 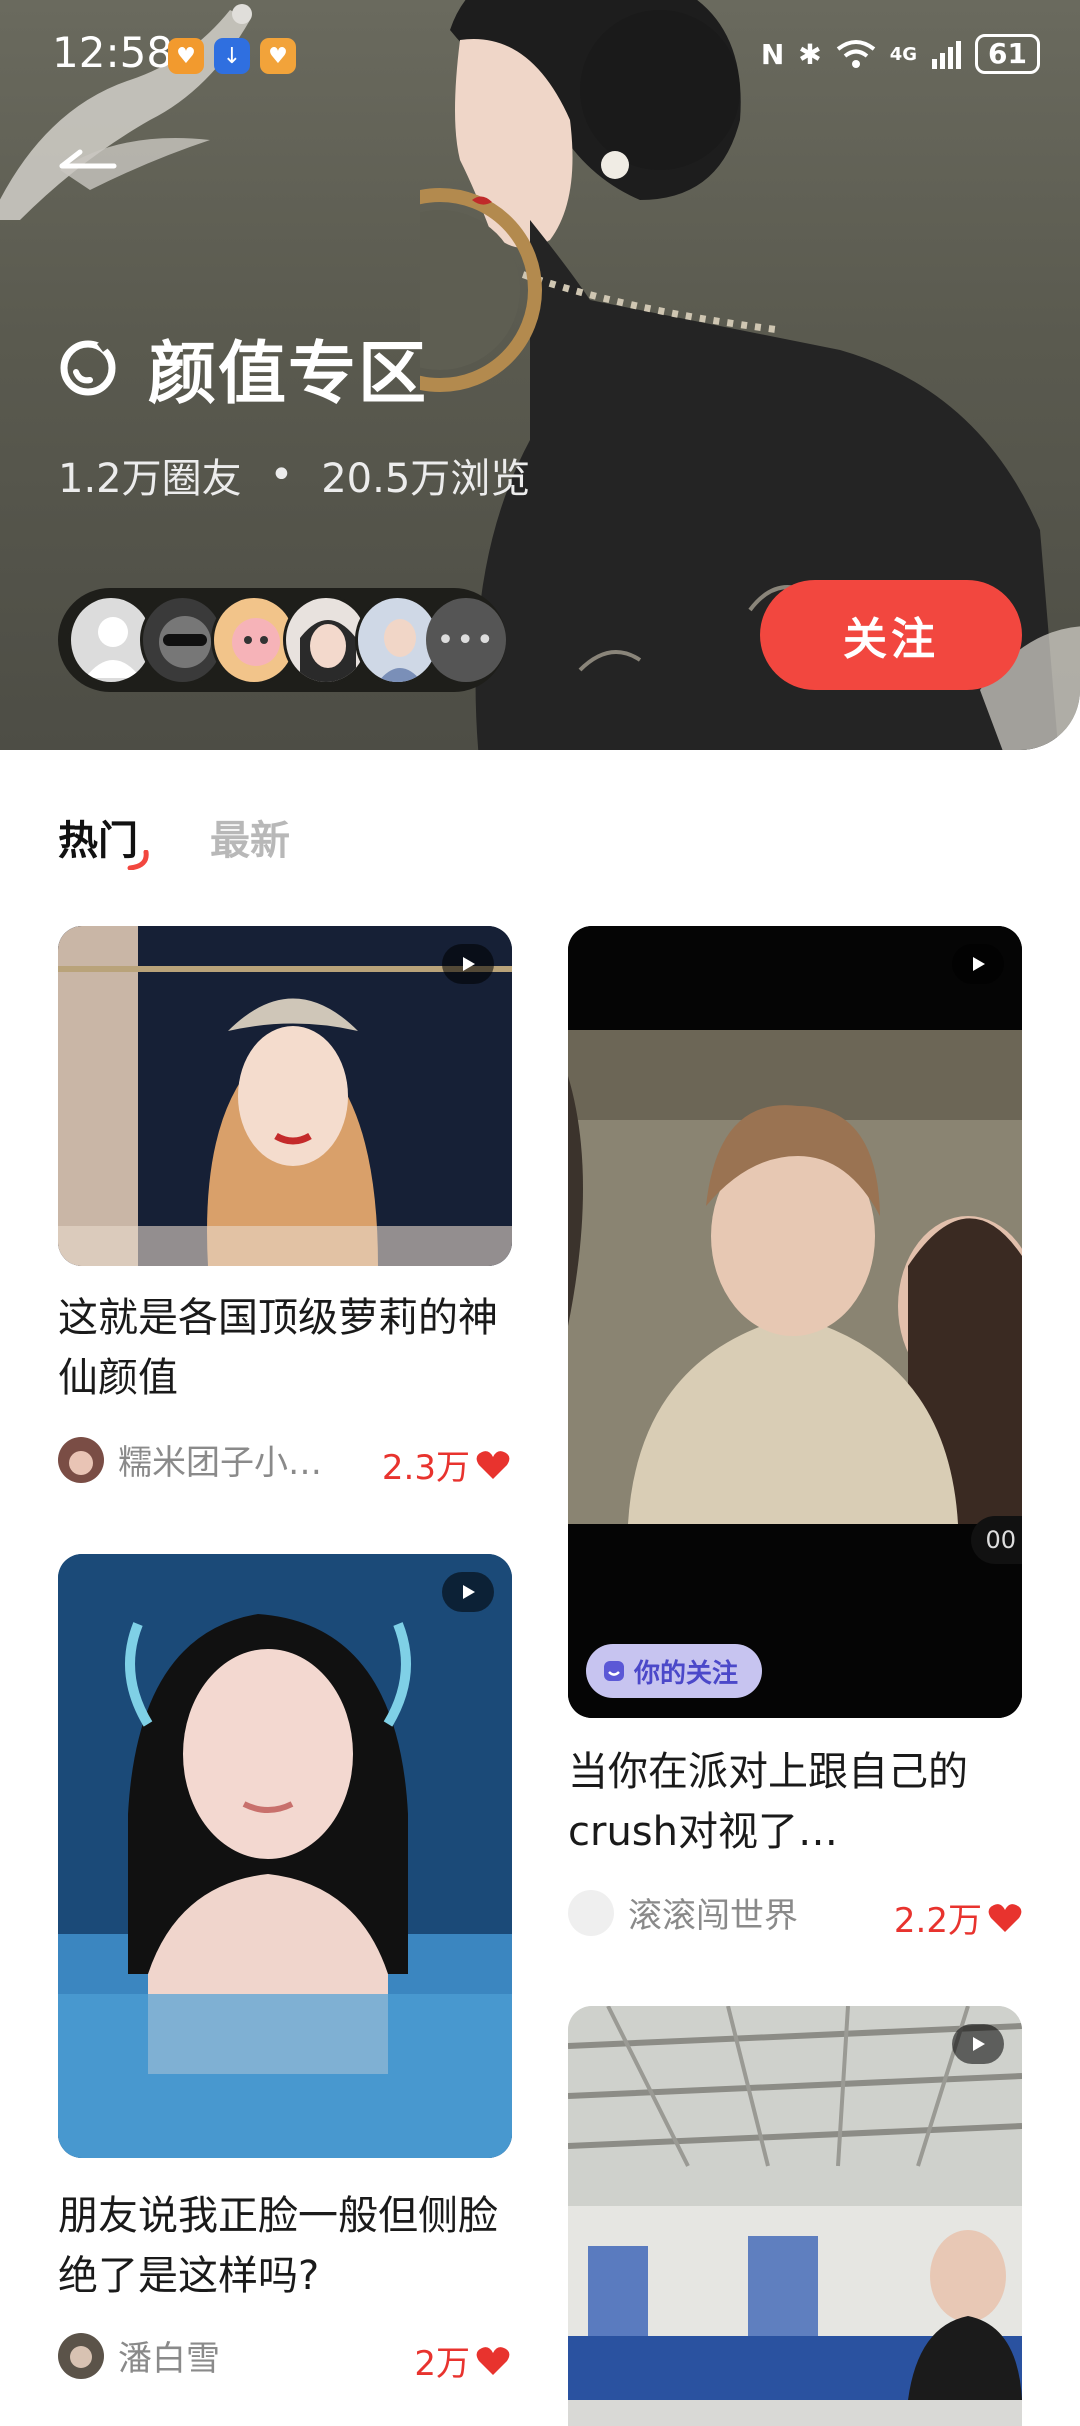 I want to click on bluetooth-icon: ✱, so click(x=810, y=54).